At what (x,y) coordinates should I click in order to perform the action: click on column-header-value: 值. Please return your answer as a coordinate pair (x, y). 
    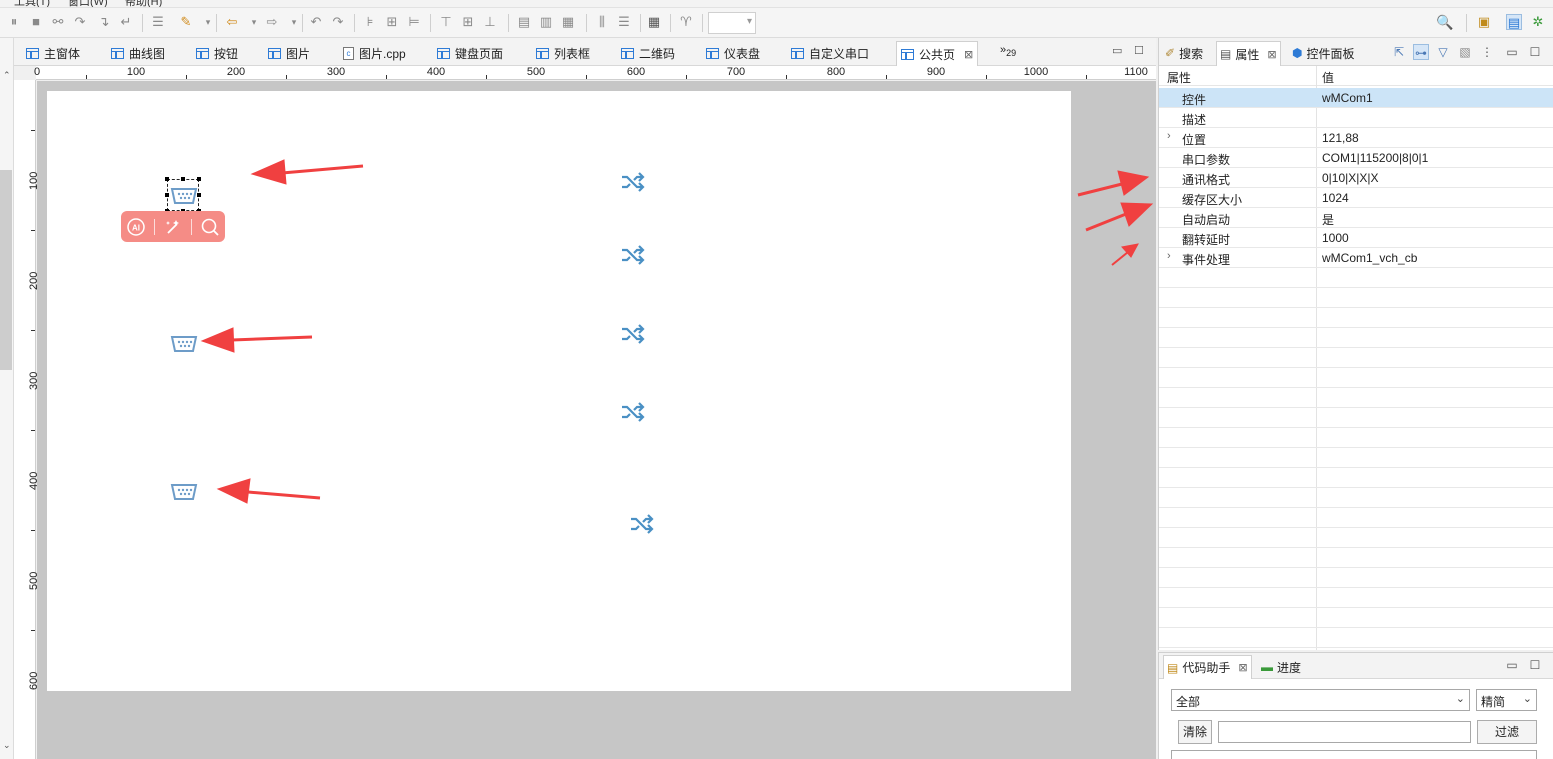
    Looking at the image, I should click on (1328, 78).